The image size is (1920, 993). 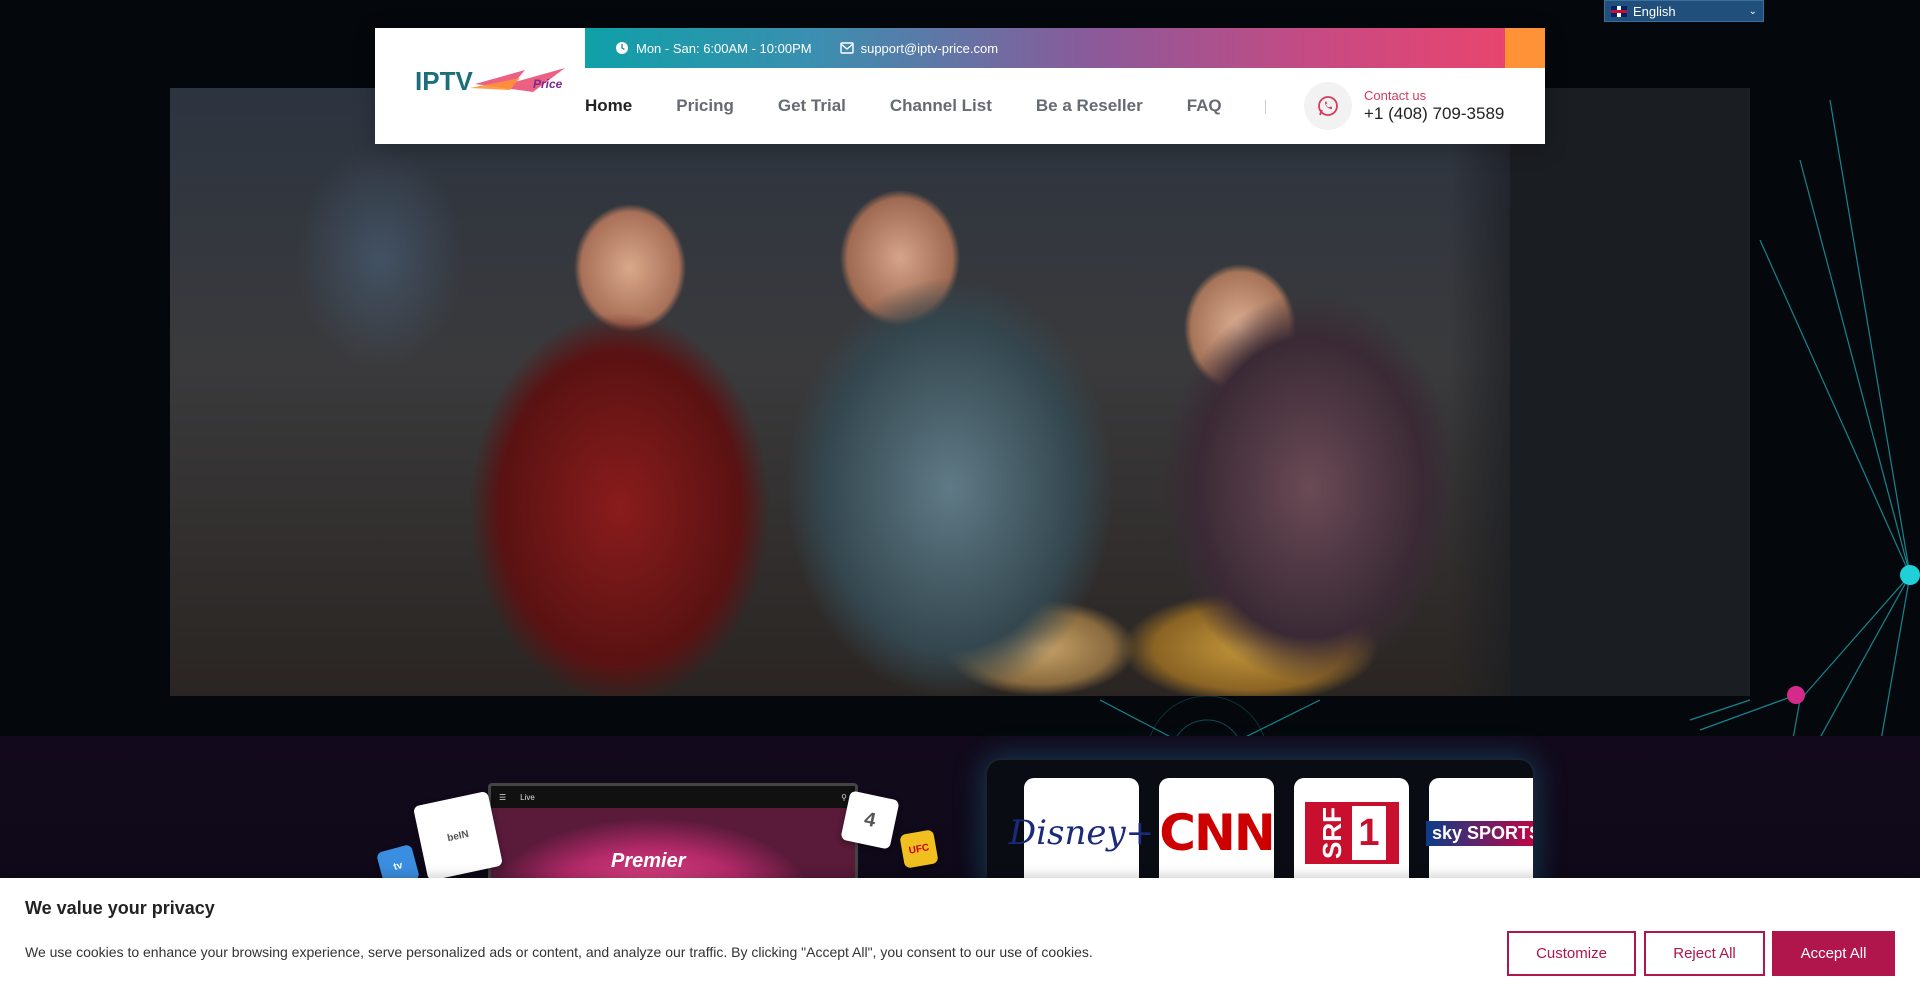 What do you see at coordinates (458, 836) in the screenshot?
I see `bein-cube: beIN` at bounding box center [458, 836].